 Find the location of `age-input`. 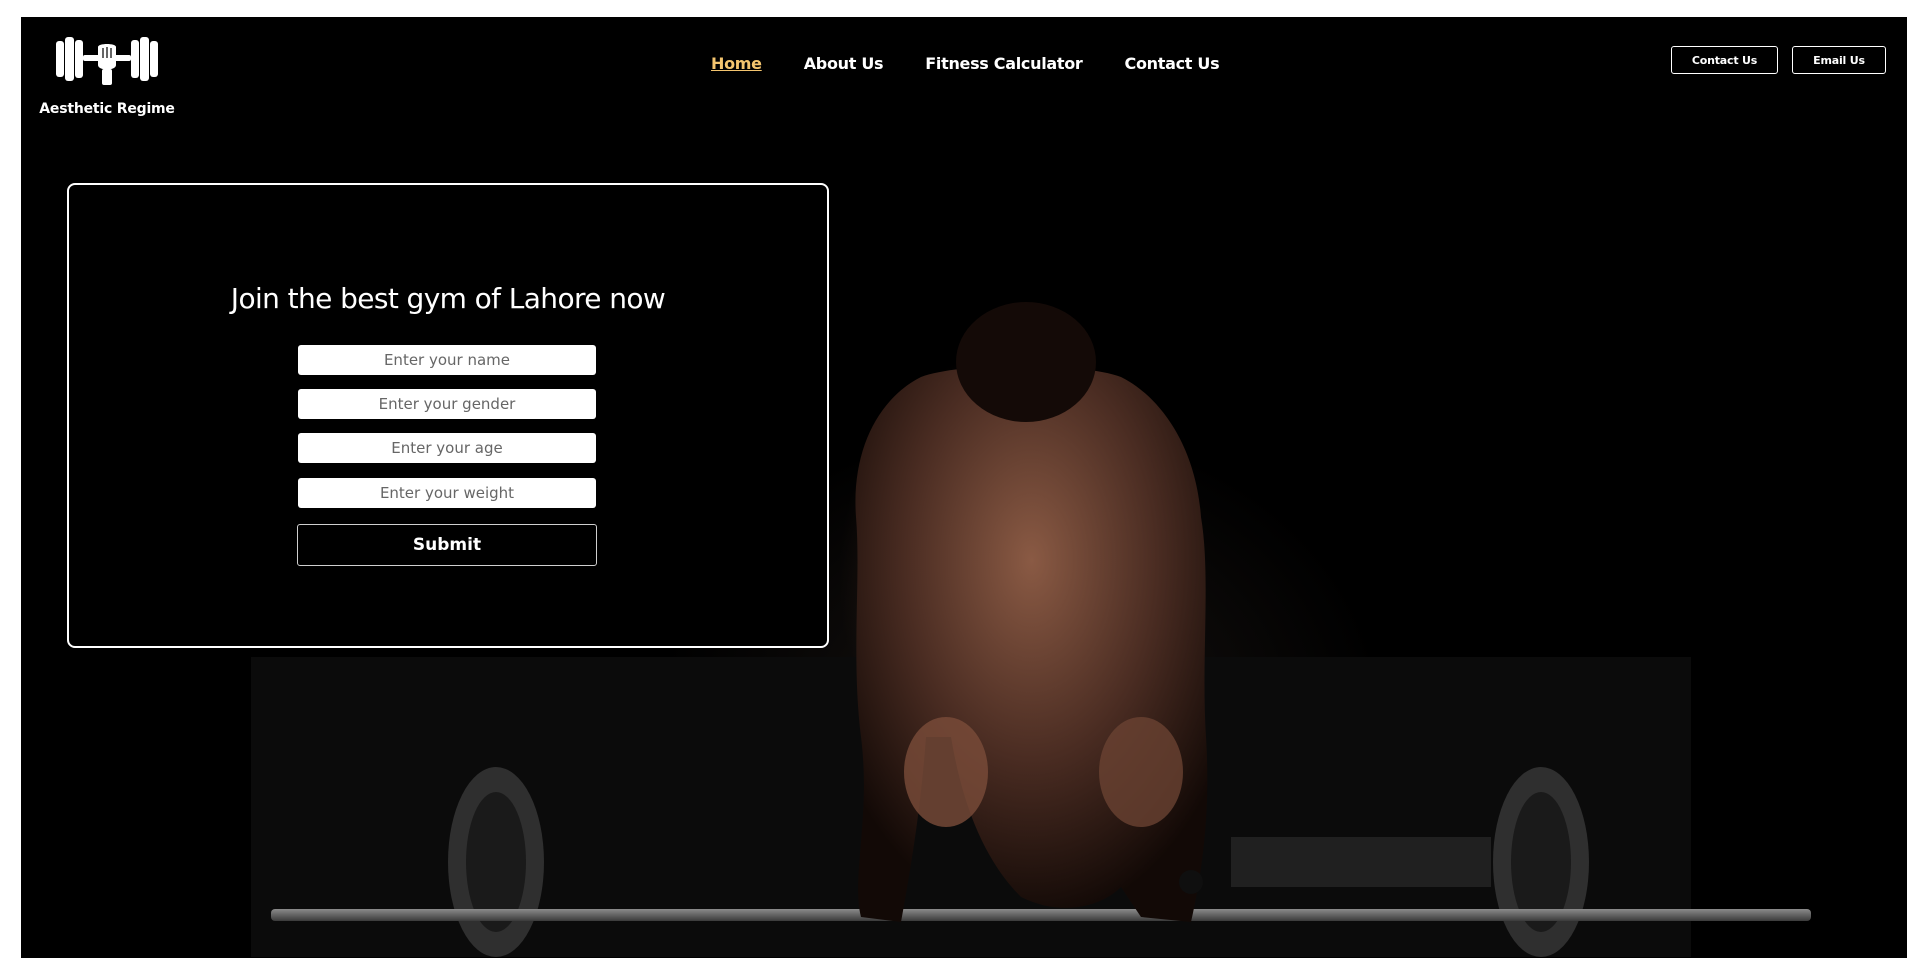

age-input is located at coordinates (447, 448).